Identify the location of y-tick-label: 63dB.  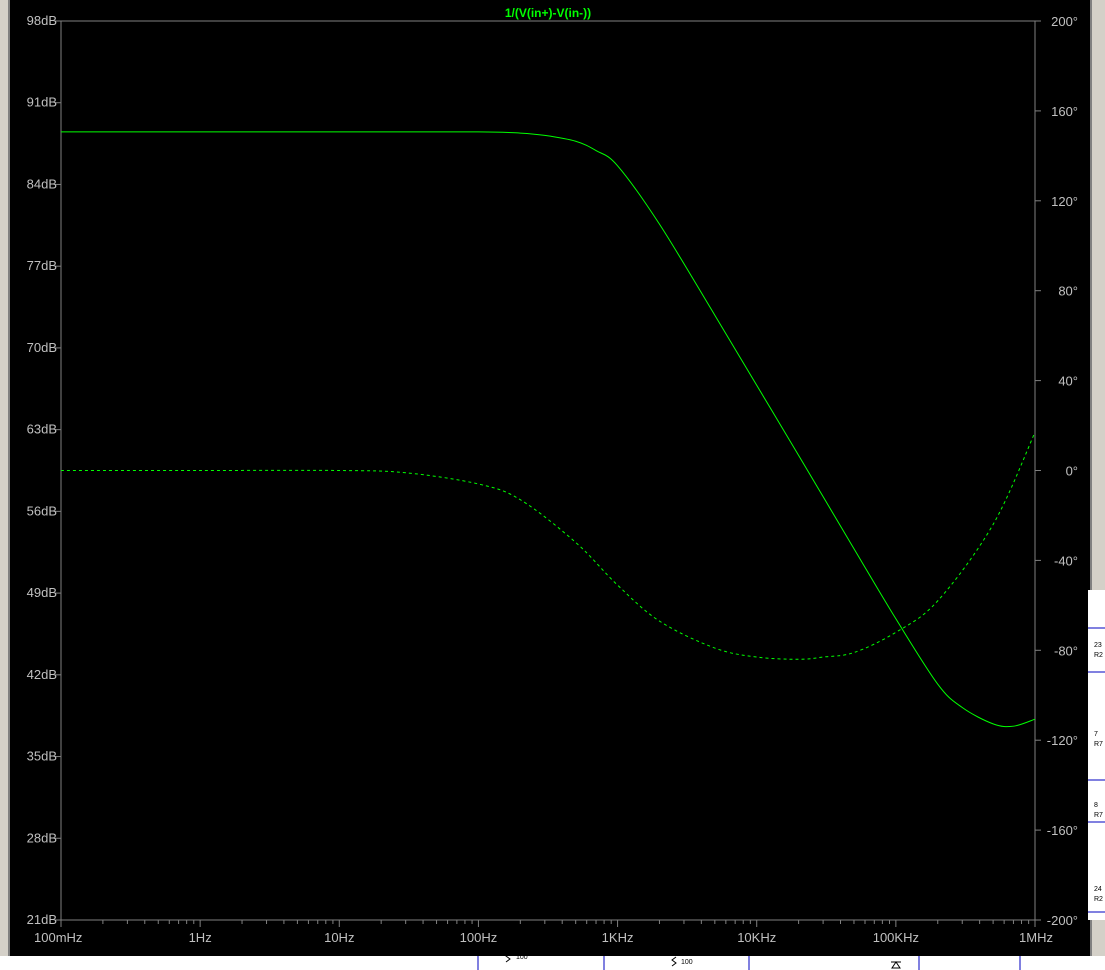
(42, 429).